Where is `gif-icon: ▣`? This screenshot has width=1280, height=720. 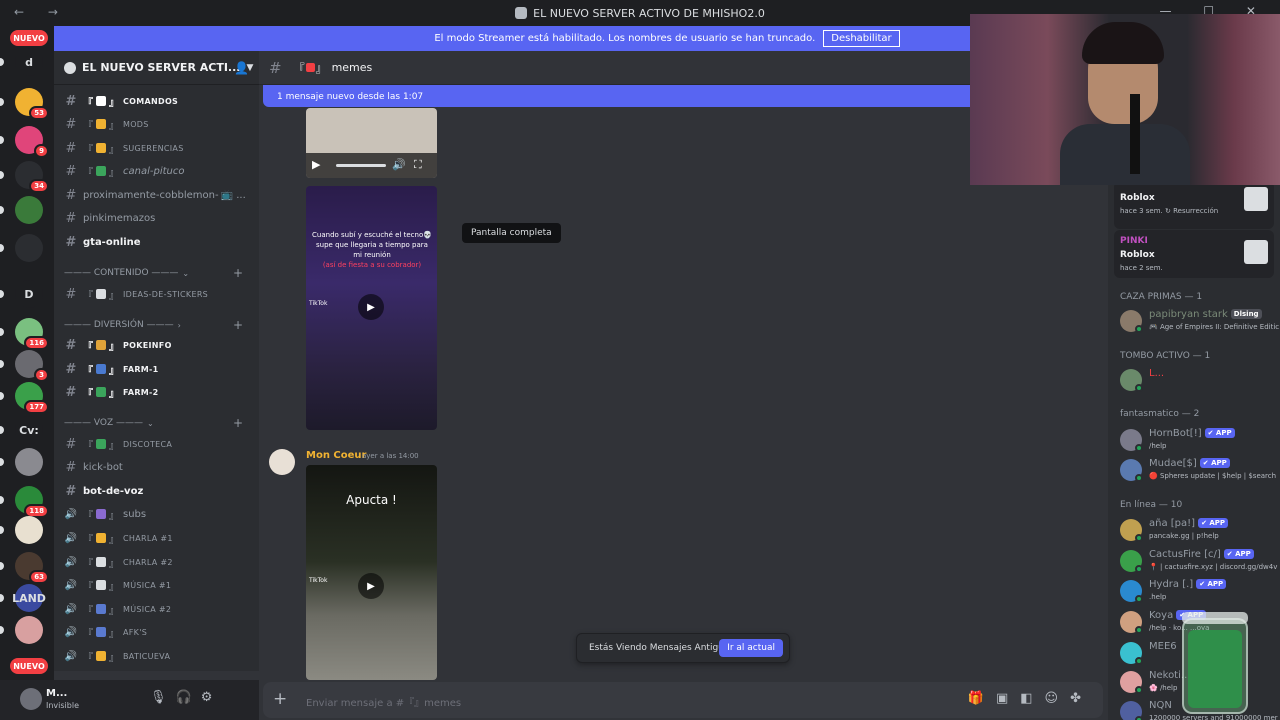 gif-icon: ▣ is located at coordinates (1008, 698).